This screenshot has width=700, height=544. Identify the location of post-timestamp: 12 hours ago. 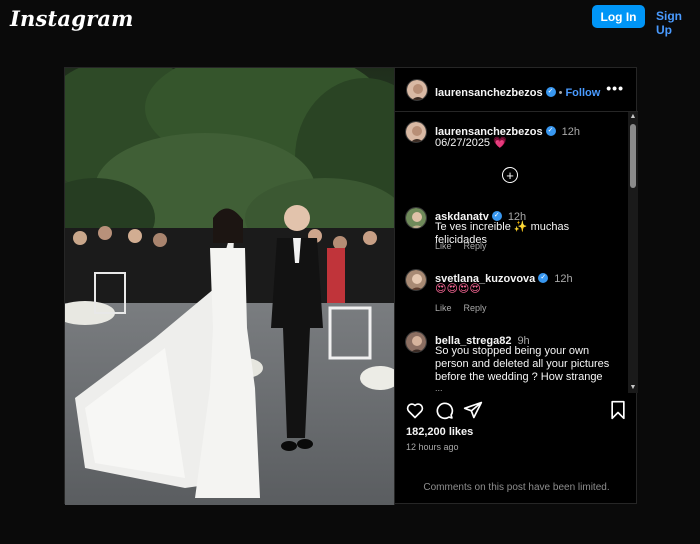
(432, 447).